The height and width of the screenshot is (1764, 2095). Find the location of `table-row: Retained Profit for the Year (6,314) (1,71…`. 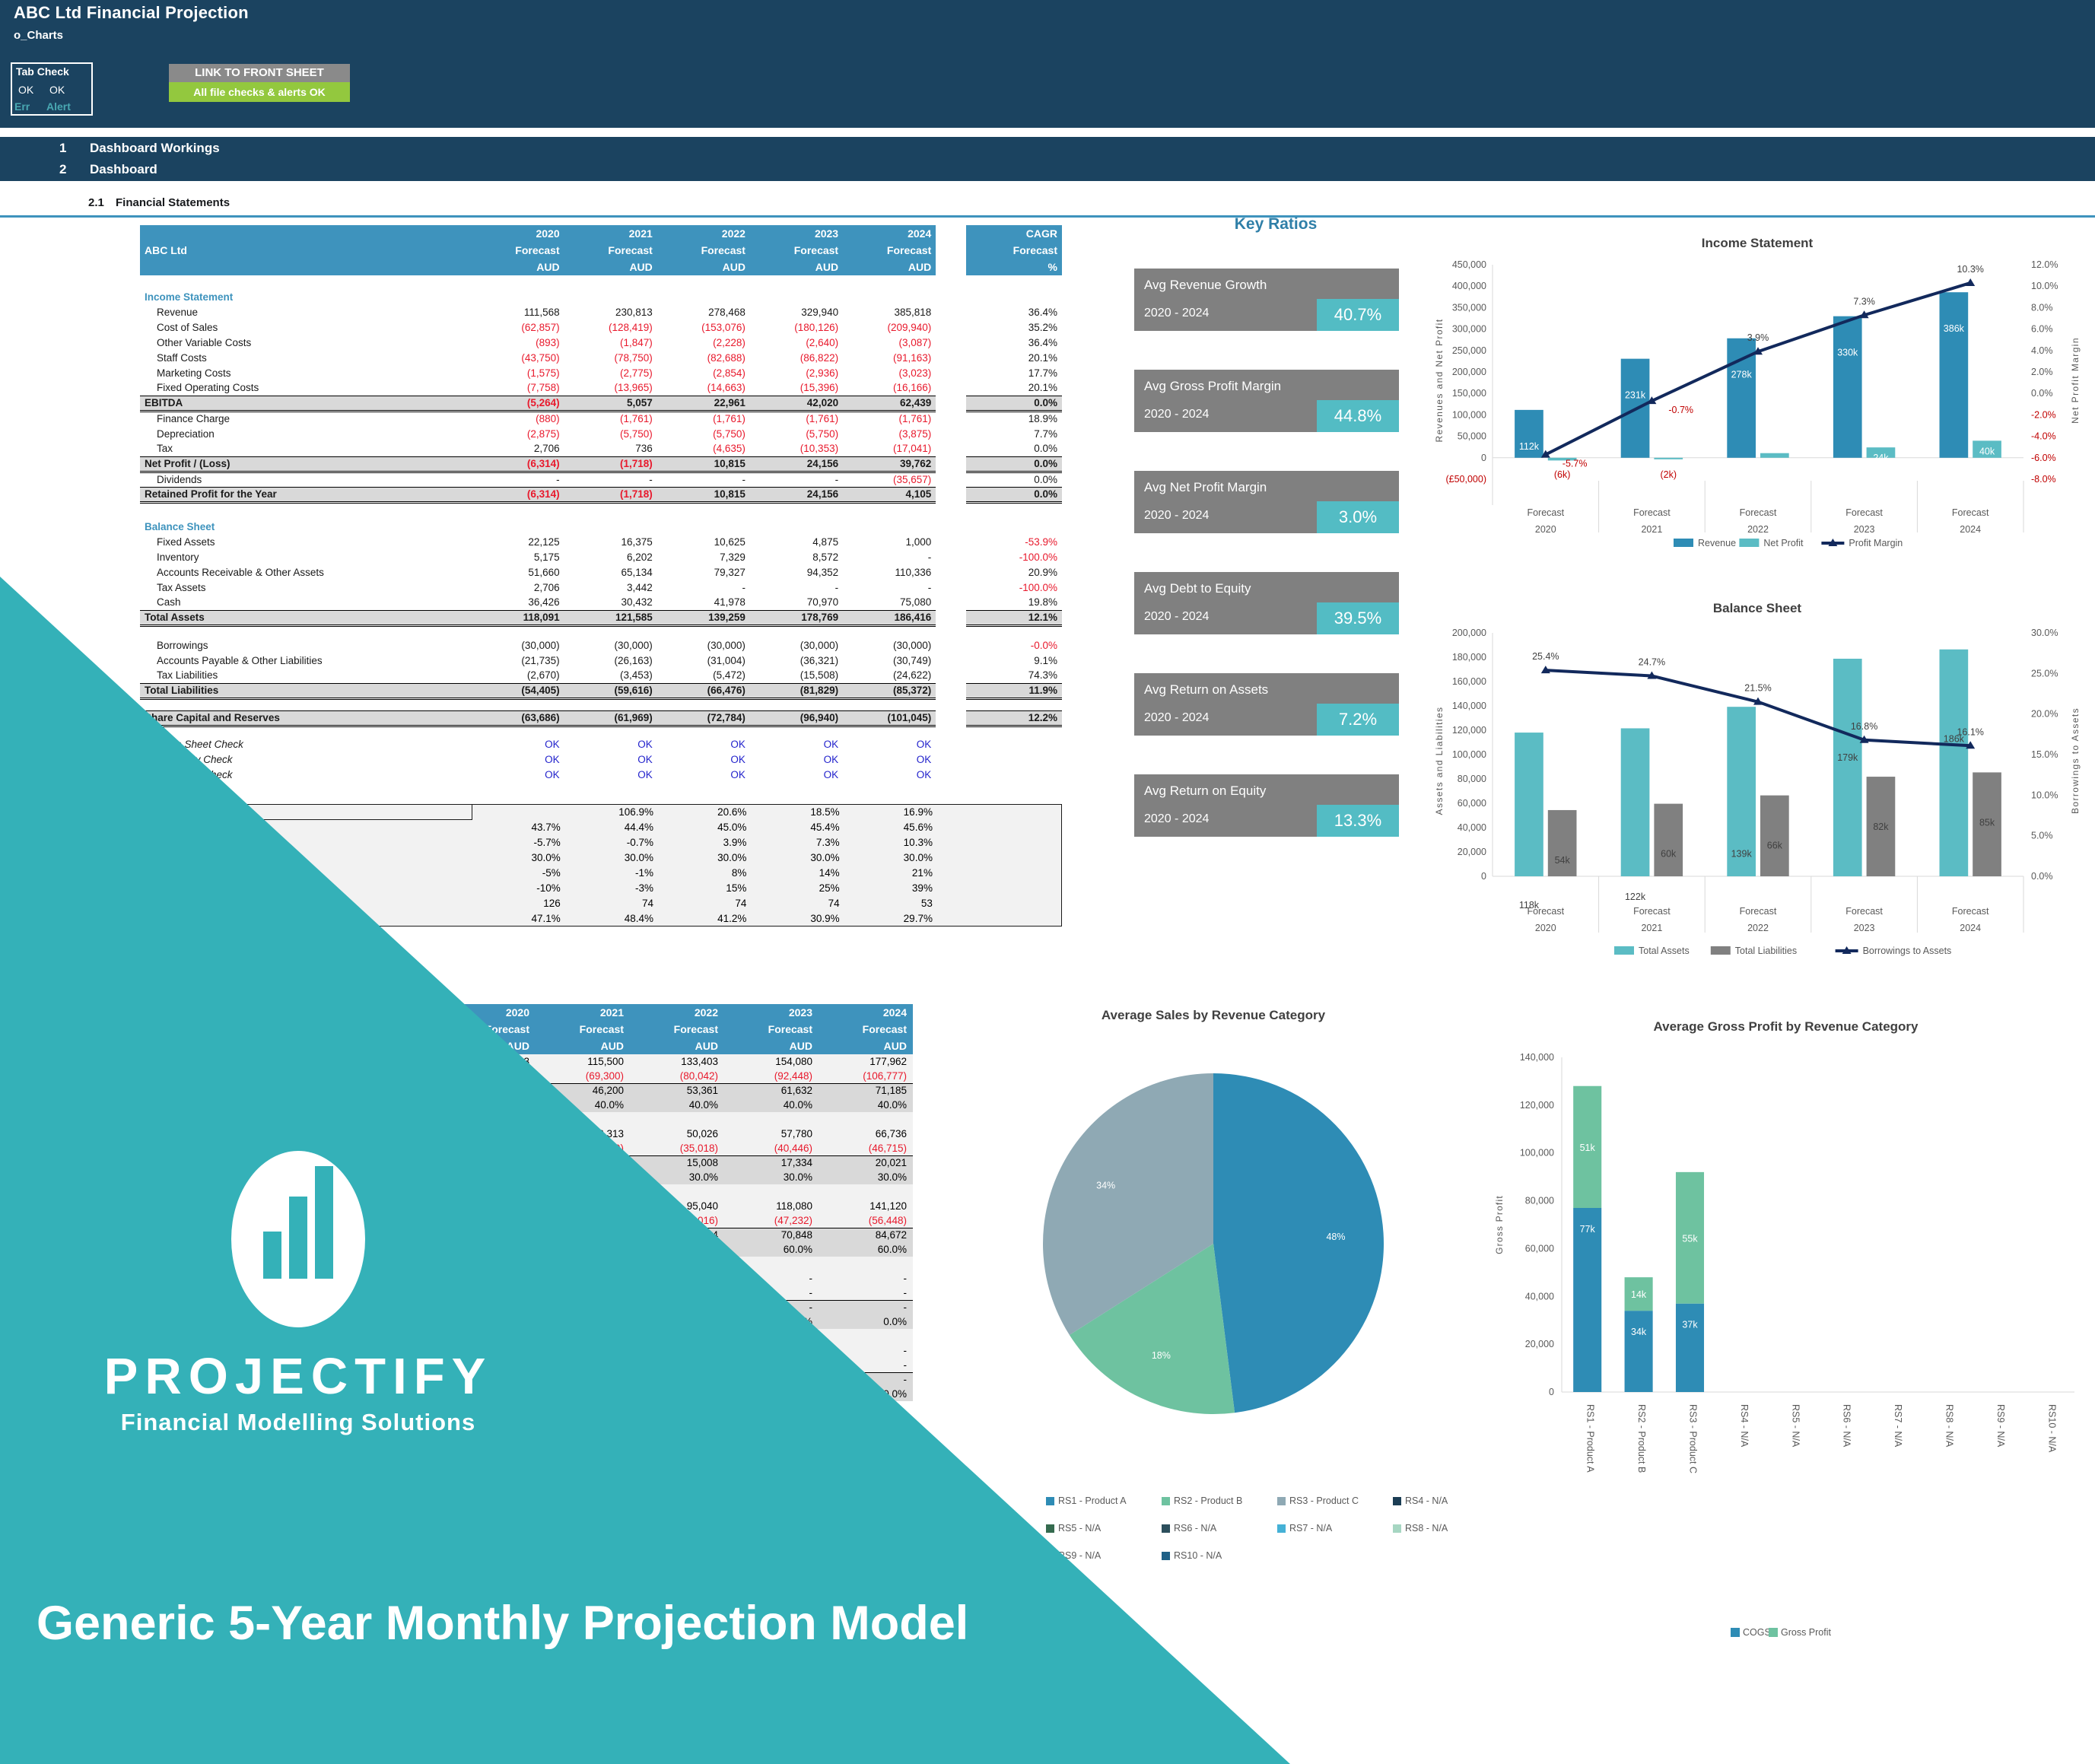

table-row: Retained Profit for the Year (6,314) (1,71… is located at coordinates (601, 495).